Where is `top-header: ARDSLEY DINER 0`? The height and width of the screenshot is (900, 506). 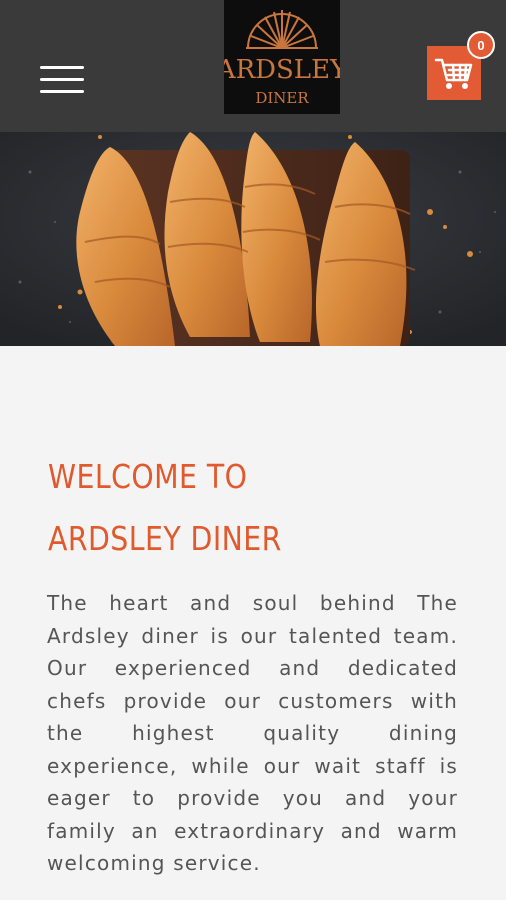 top-header: ARDSLEY DINER 0 is located at coordinates (253, 66).